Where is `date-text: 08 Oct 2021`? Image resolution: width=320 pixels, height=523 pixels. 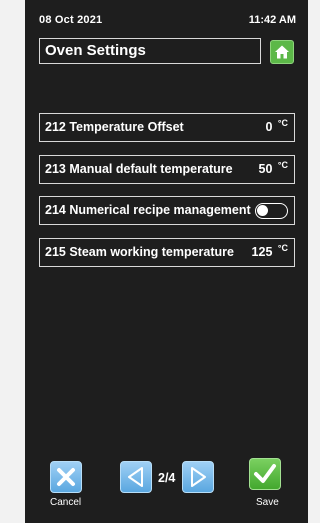
date-text: 08 Oct 2021 is located at coordinates (71, 20).